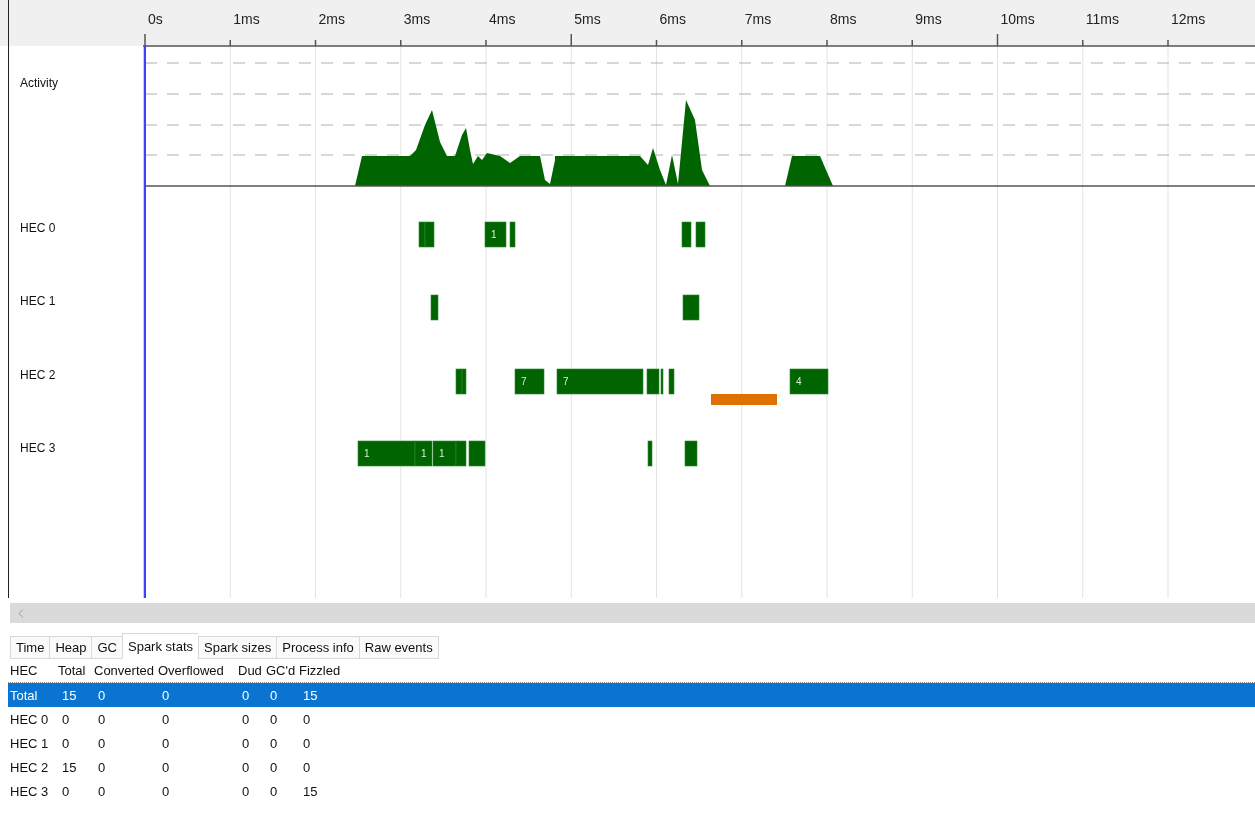 The image size is (1255, 819). What do you see at coordinates (631, 767) in the screenshot?
I see `table-row: HEC 2 15 0 0 0 0 0` at bounding box center [631, 767].